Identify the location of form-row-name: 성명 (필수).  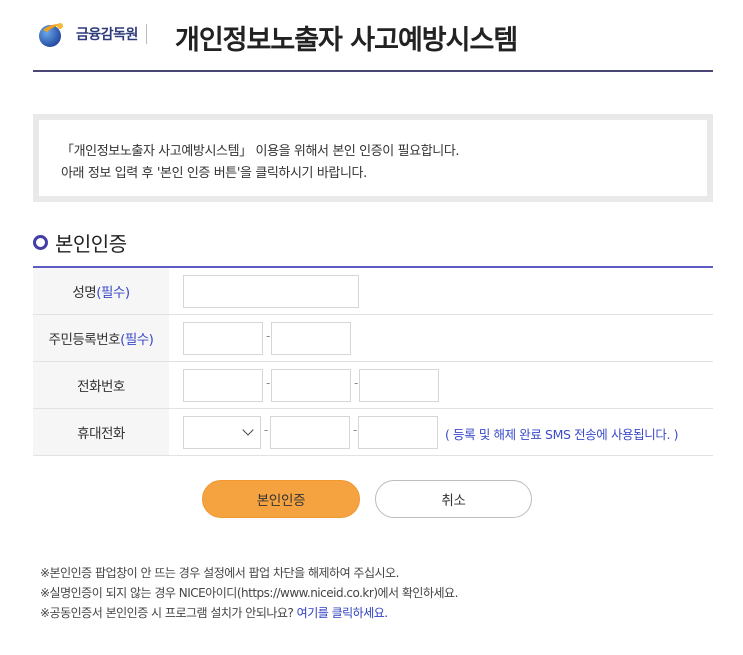
(373, 291).